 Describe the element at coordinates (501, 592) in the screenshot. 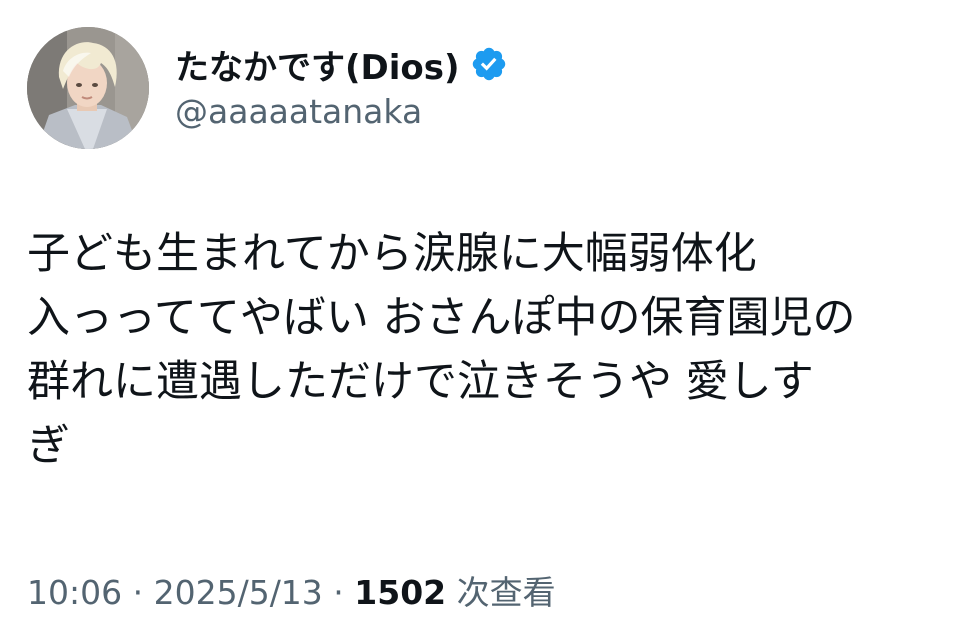

I see `views-label: 次查看` at that location.